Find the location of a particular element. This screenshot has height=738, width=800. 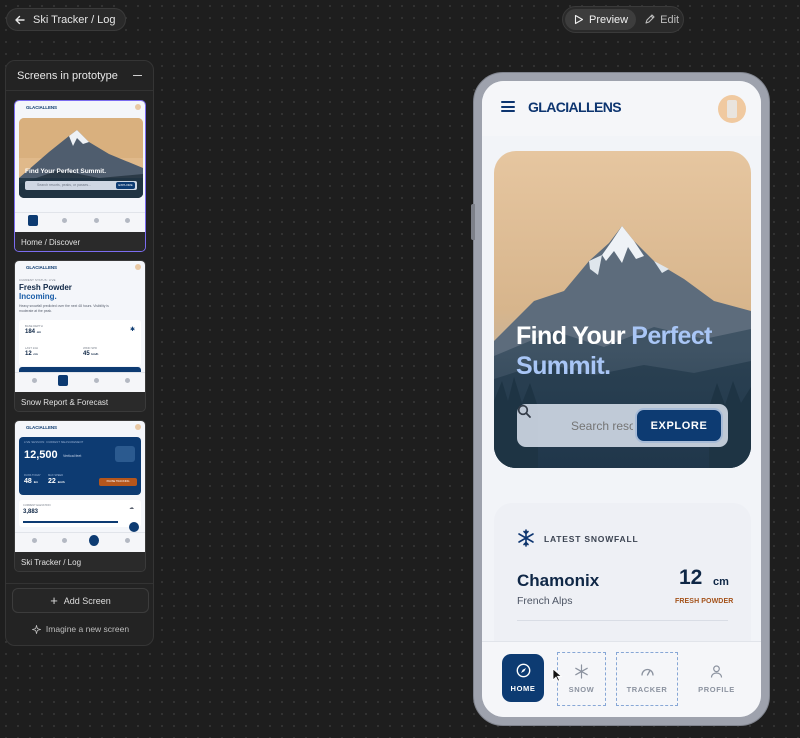

add-screen-button: + Add Screen is located at coordinates (80, 600).